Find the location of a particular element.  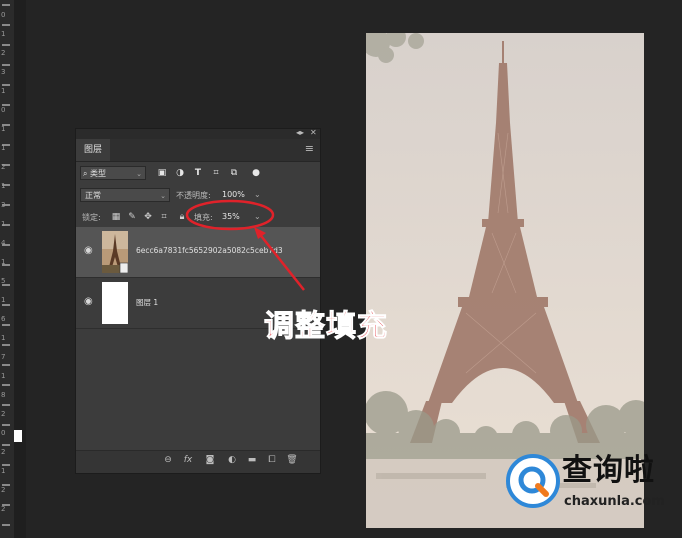

watermark-title: 查询啦 is located at coordinates (608, 470).